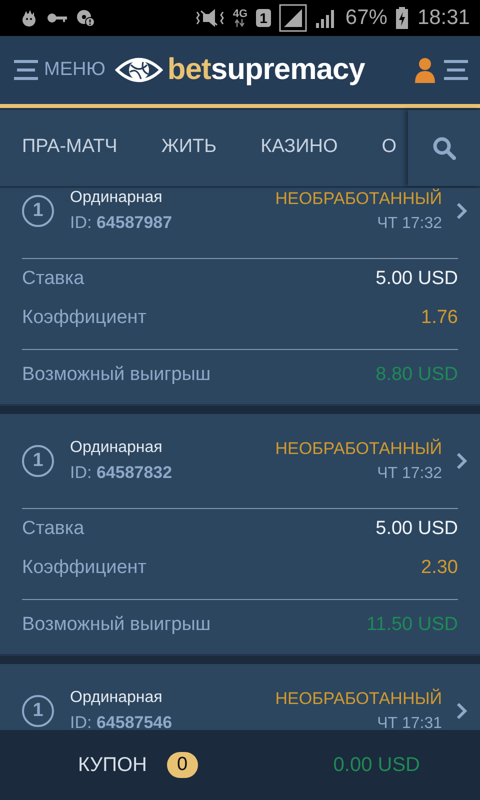 This screenshot has width=480, height=800. What do you see at coordinates (121, 721) in the screenshot?
I see `bet-id: ID: 64587546` at bounding box center [121, 721].